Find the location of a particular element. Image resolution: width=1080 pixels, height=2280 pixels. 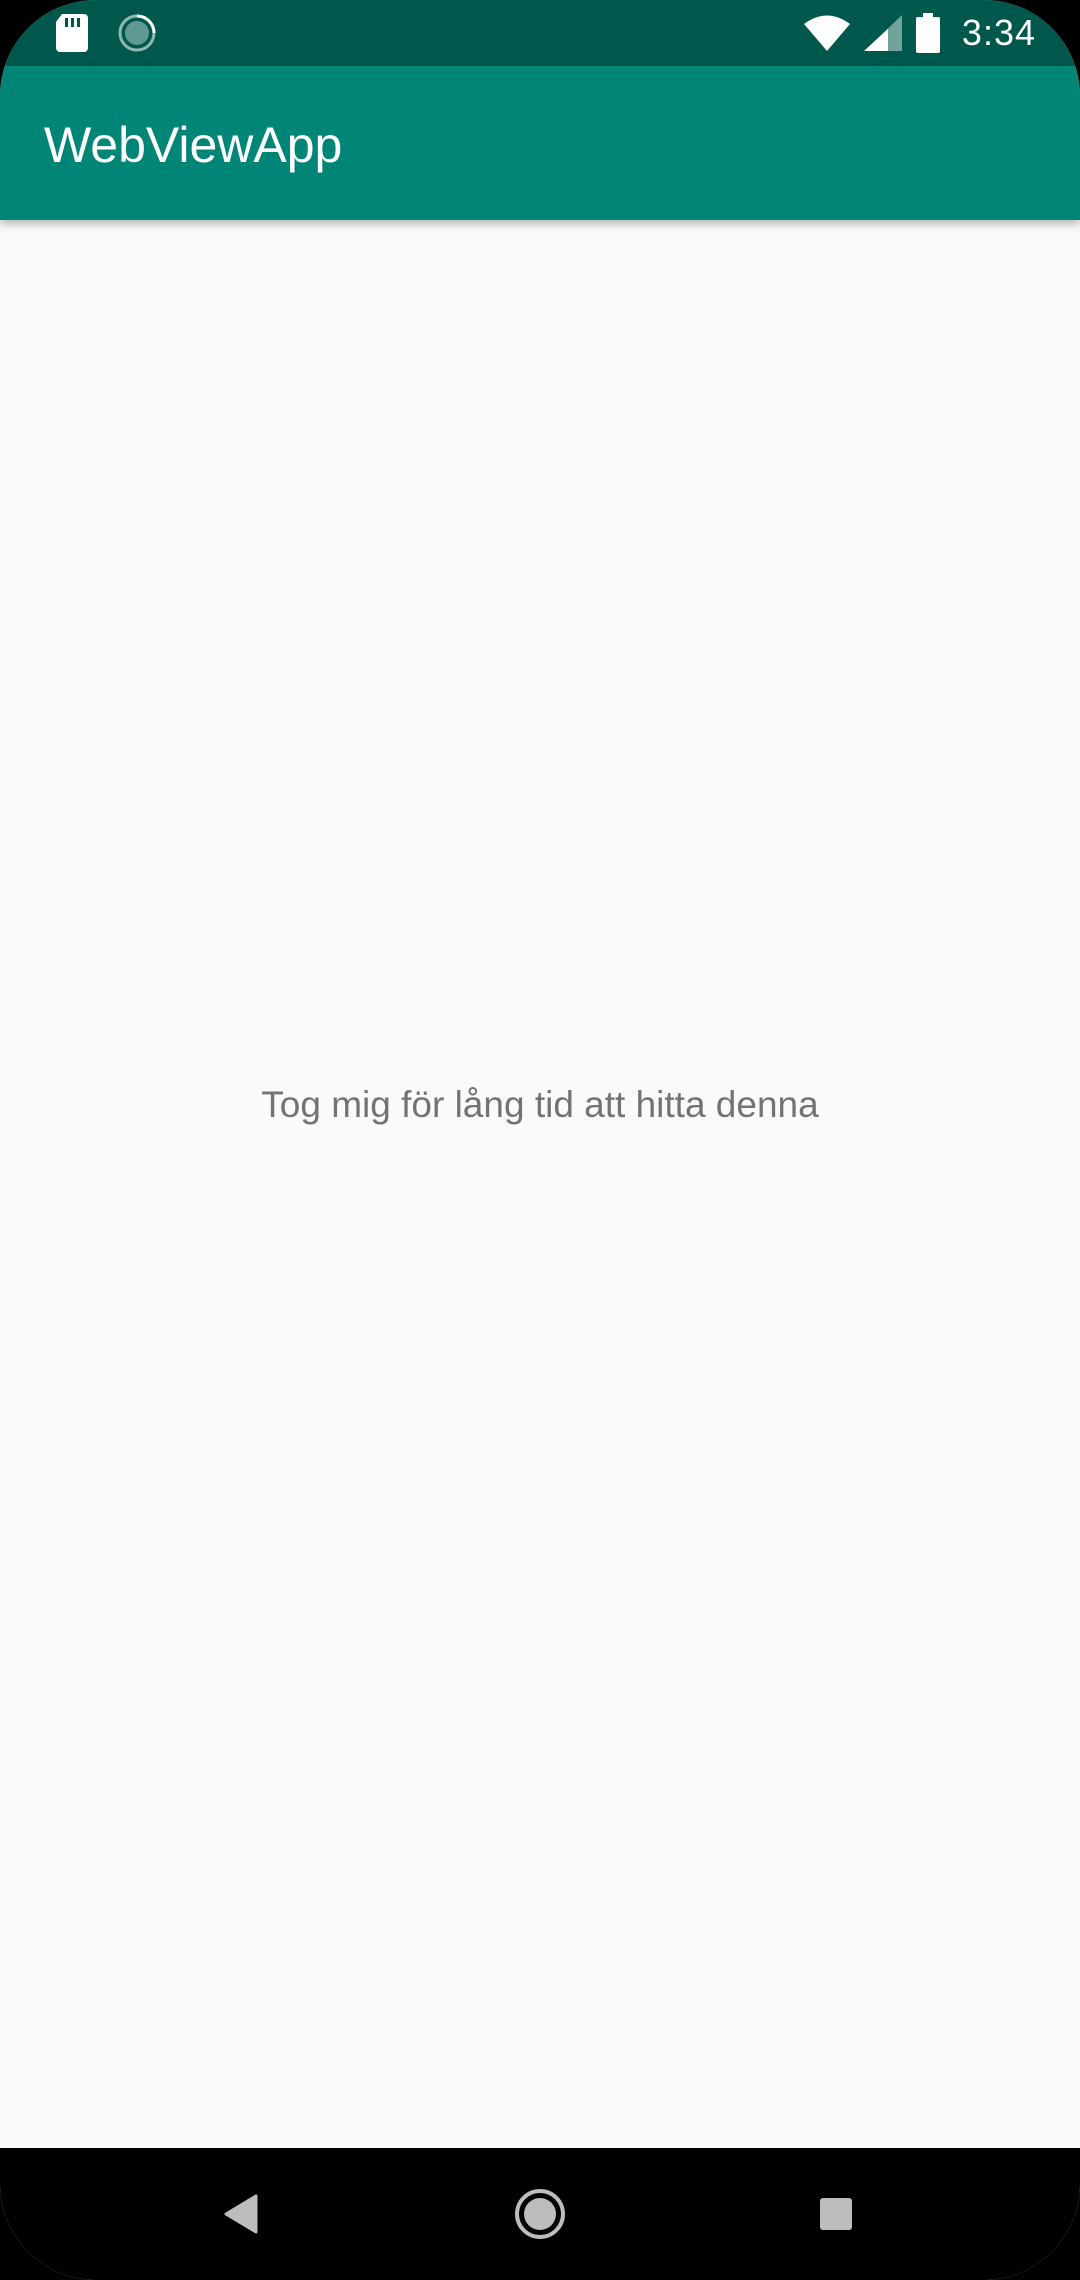

app-title: WebViewApp is located at coordinates (193, 145).